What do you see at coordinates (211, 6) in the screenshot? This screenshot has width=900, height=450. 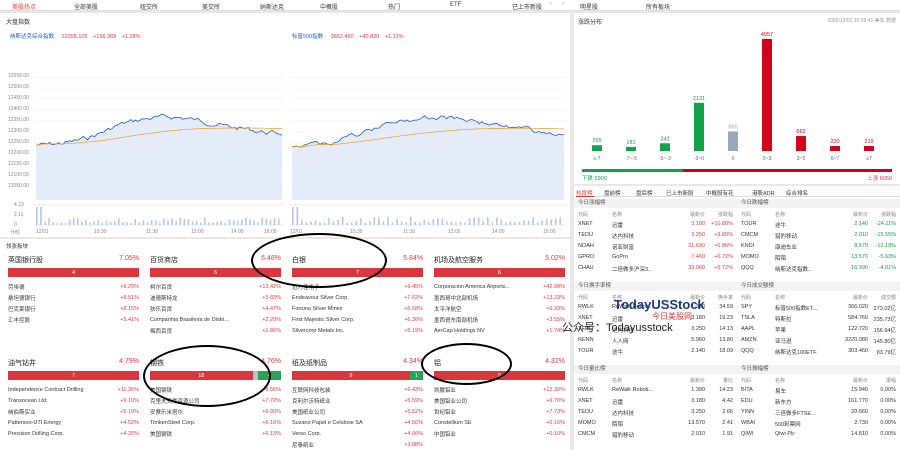 I see `nav-amex: 美交所` at bounding box center [211, 6].